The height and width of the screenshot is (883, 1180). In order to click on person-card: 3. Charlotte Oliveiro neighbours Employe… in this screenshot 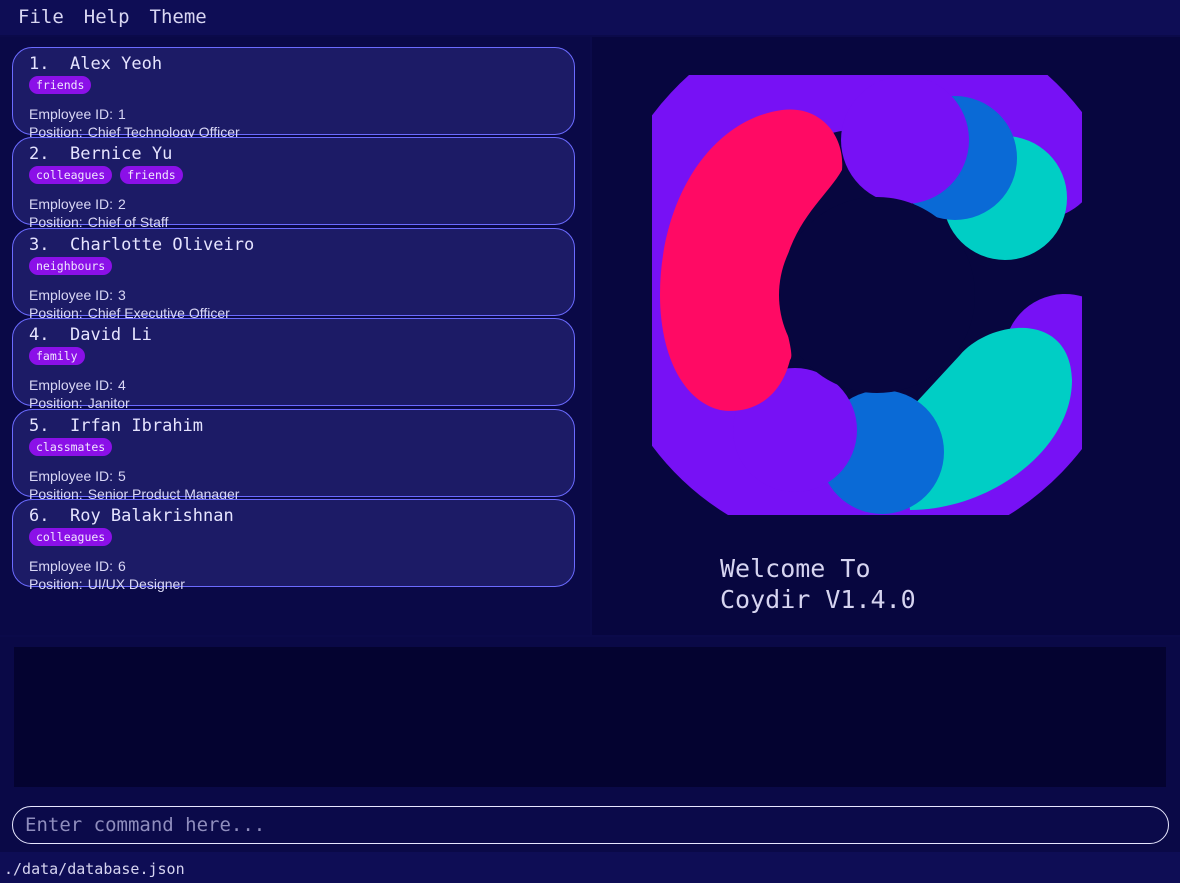, I will do `click(293, 274)`.